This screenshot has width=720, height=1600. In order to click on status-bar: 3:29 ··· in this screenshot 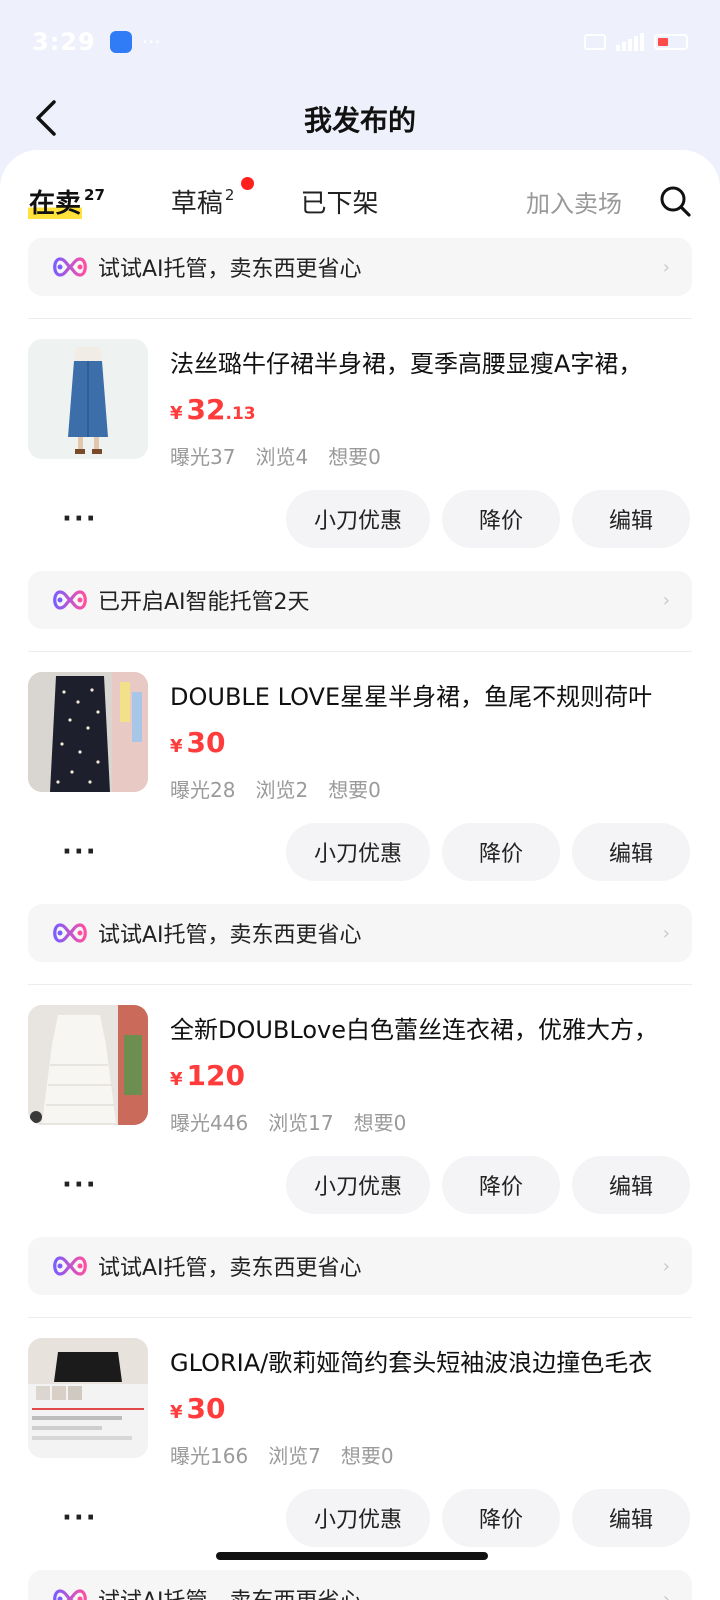, I will do `click(360, 42)`.